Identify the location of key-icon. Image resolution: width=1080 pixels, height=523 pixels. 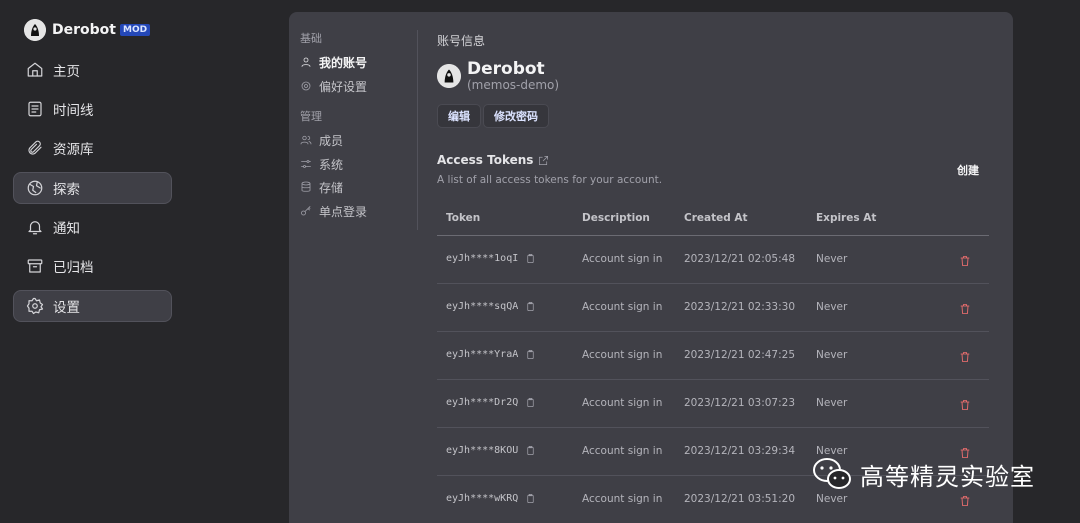
(306, 211).